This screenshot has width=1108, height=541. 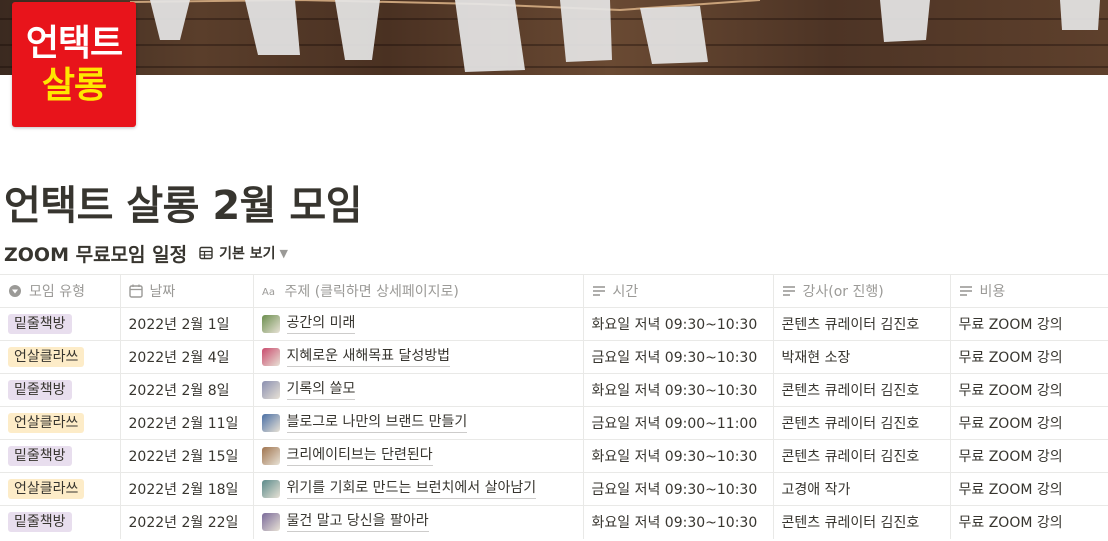 I want to click on column-header-label: 강사(or 진행), so click(x=843, y=292).